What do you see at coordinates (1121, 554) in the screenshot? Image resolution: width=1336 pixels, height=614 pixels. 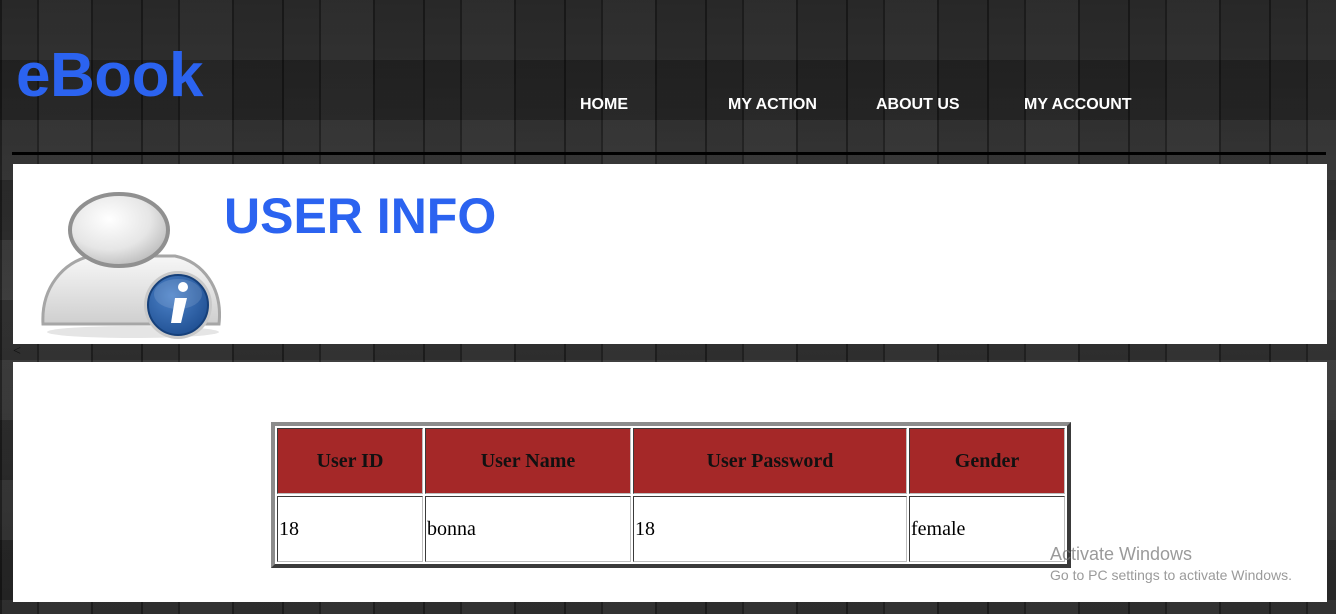 I see `watermark-title: Activate Windows` at bounding box center [1121, 554].